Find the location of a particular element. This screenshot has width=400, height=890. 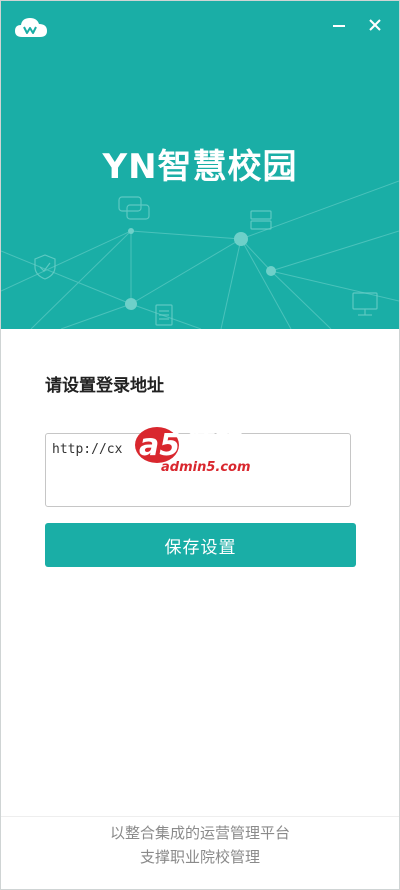

close-icon is located at coordinates (375, 25).